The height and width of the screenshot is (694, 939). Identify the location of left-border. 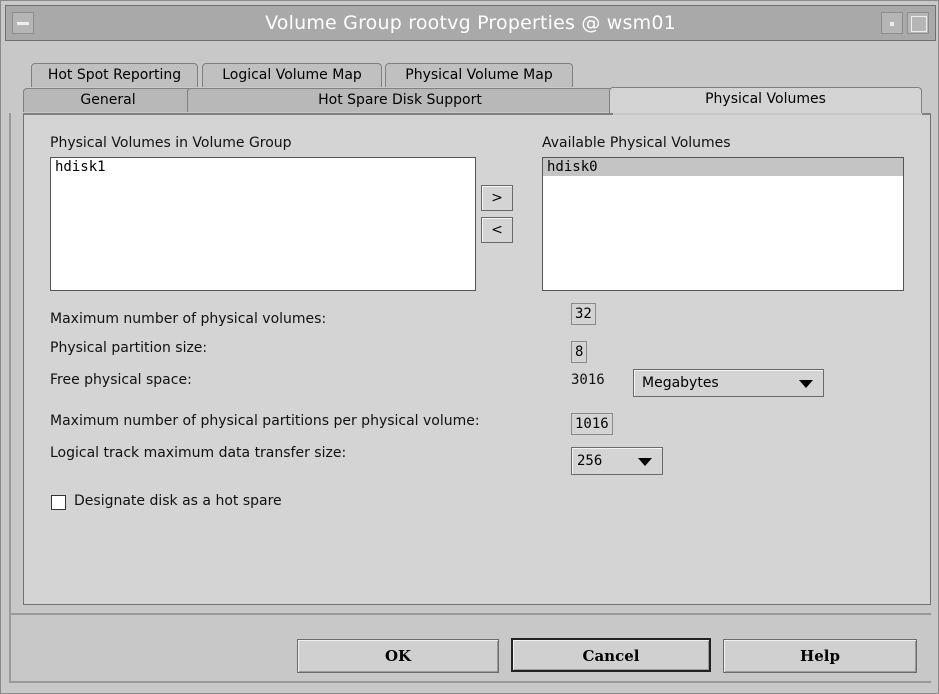
(10, 398).